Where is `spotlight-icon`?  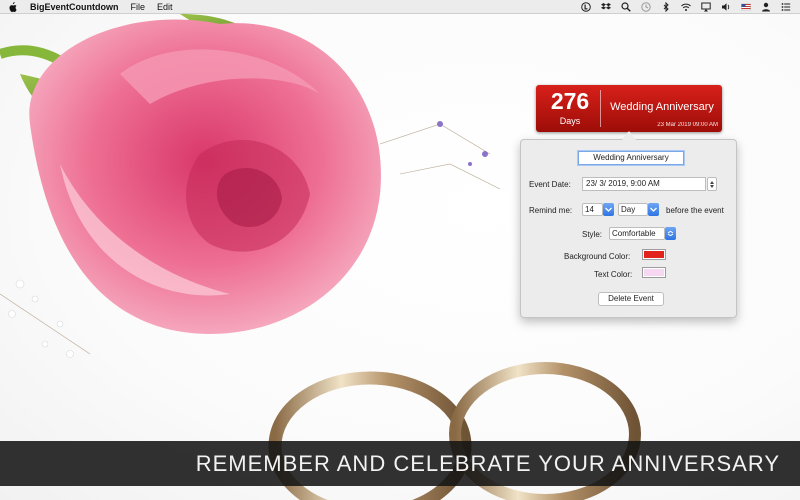
spotlight-icon is located at coordinates (626, 6).